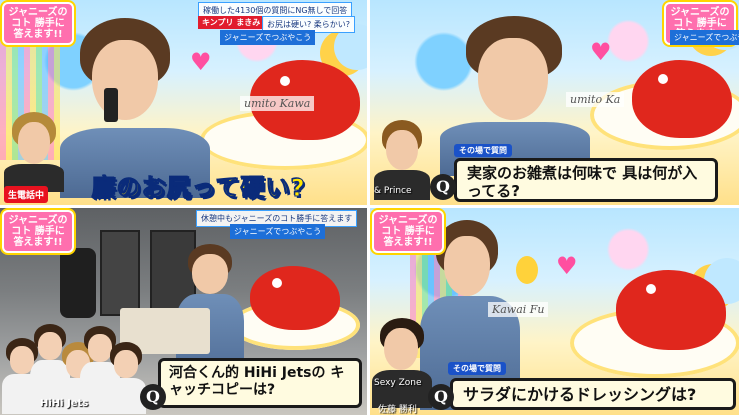  What do you see at coordinates (78, 283) in the screenshot?
I see `coat-stand` at bounding box center [78, 283].